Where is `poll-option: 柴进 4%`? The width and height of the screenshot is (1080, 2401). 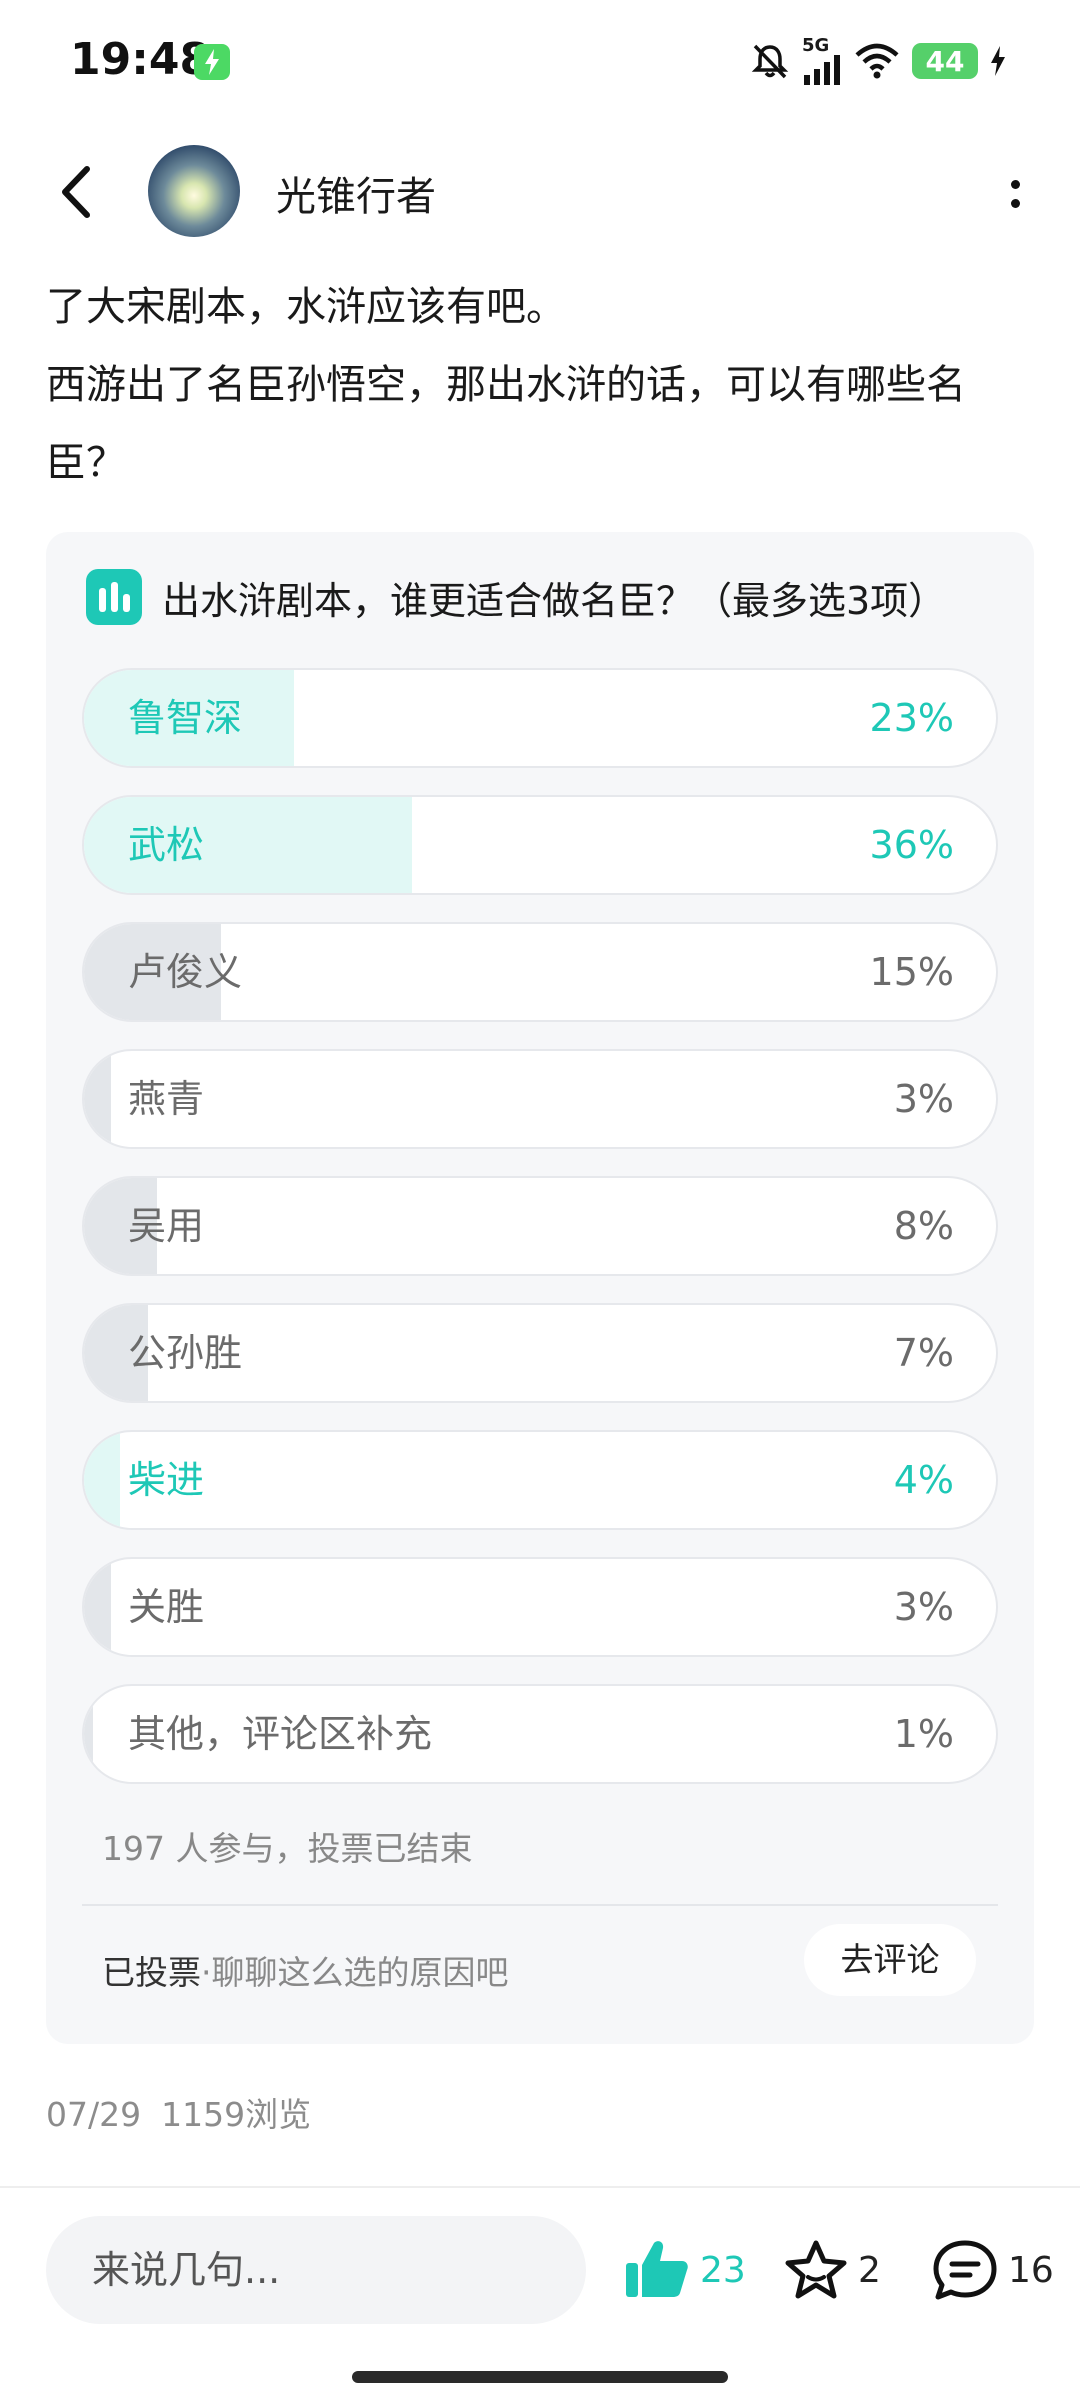 poll-option: 柴进 4% is located at coordinates (540, 1480).